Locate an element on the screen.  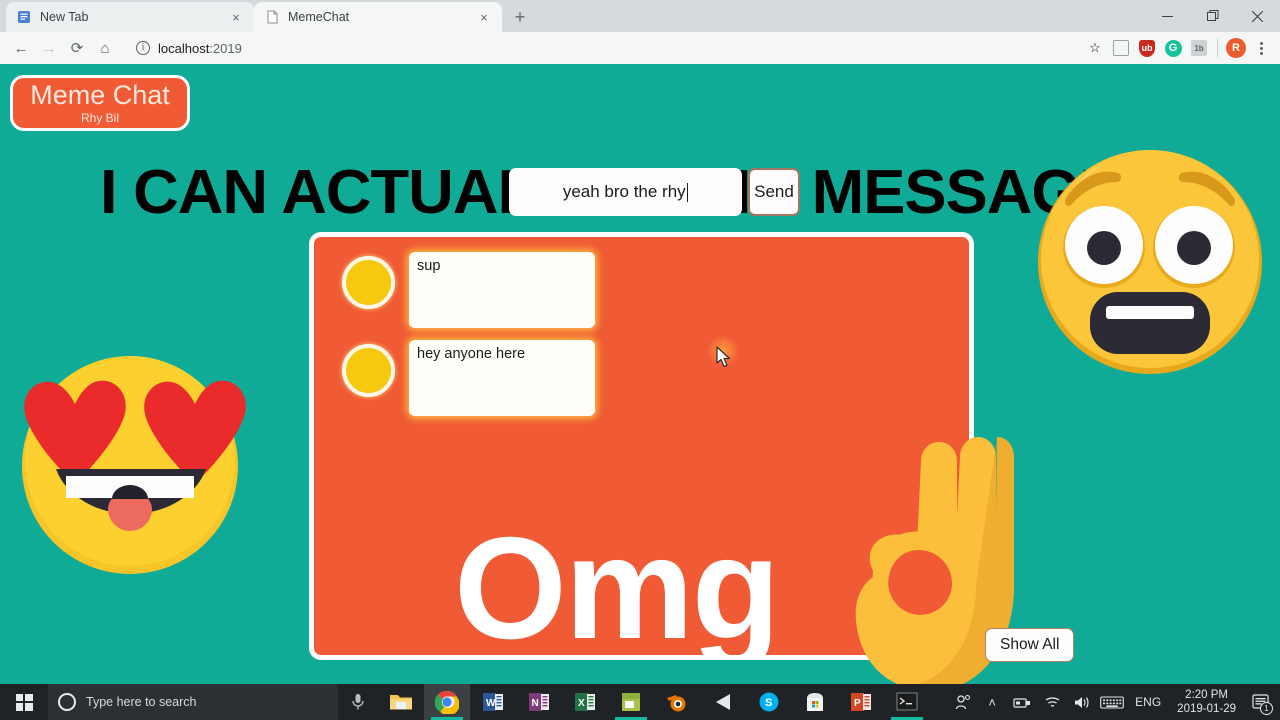
kebab-menu-icon is located at coordinates (1261, 48).